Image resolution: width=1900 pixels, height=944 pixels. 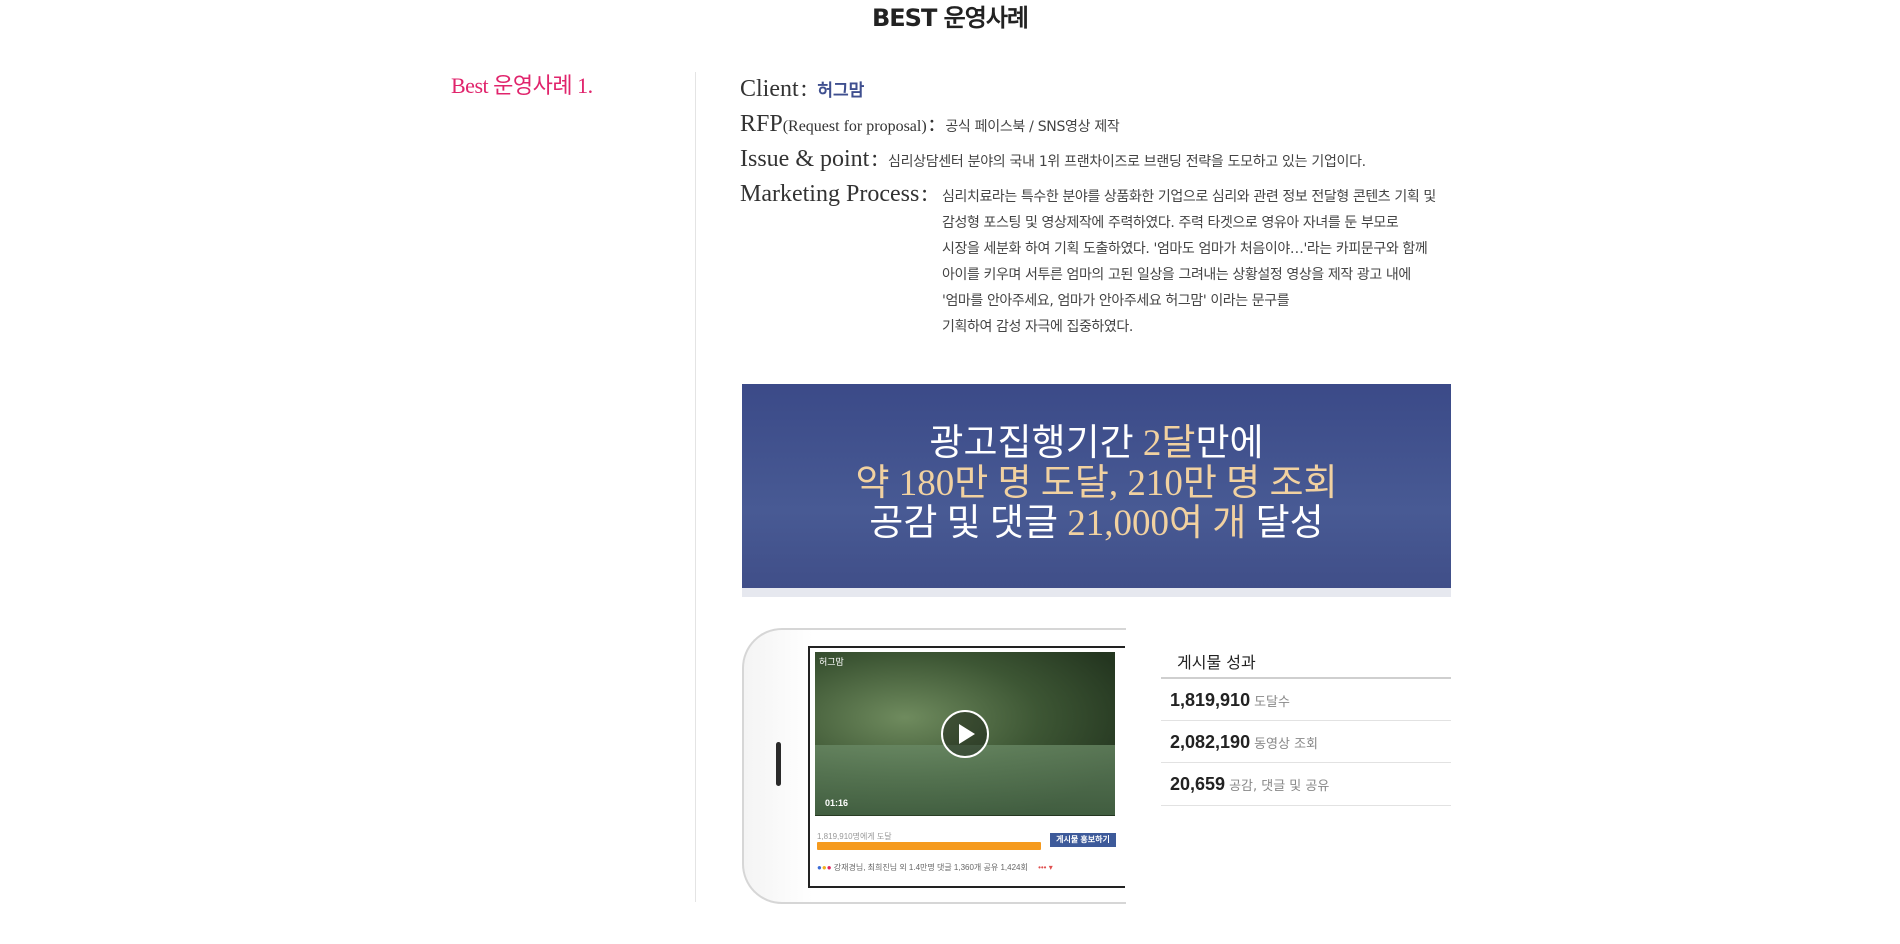 What do you see at coordinates (1272, 702) in the screenshot?
I see `stat-label: 도달수` at bounding box center [1272, 702].